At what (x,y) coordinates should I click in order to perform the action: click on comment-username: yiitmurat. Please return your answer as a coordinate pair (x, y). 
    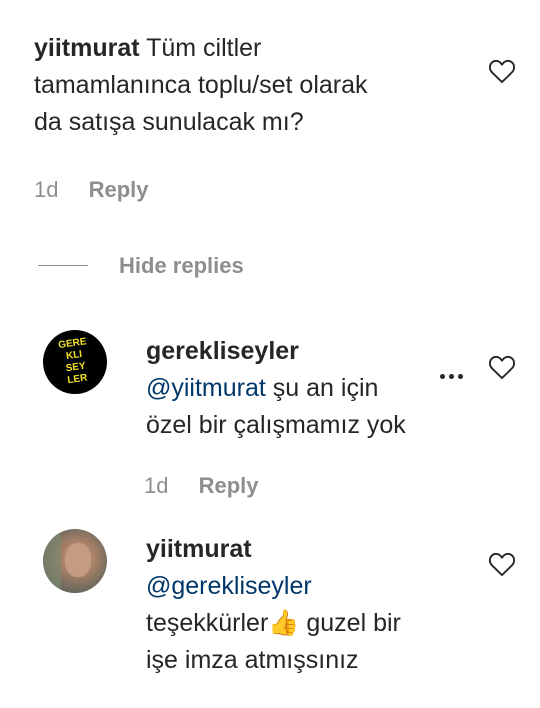
    Looking at the image, I should click on (87, 48).